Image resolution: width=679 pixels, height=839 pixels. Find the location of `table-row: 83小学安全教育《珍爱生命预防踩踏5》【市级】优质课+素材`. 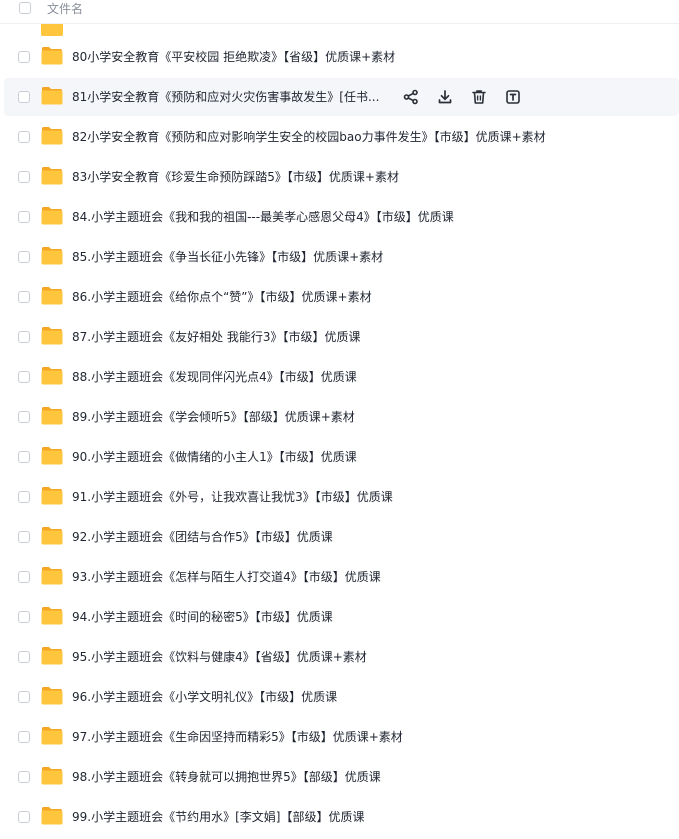

table-row: 83小学安全教育《珍爱生命预防踩踏5》【市级】优质课+素材 is located at coordinates (341, 177).